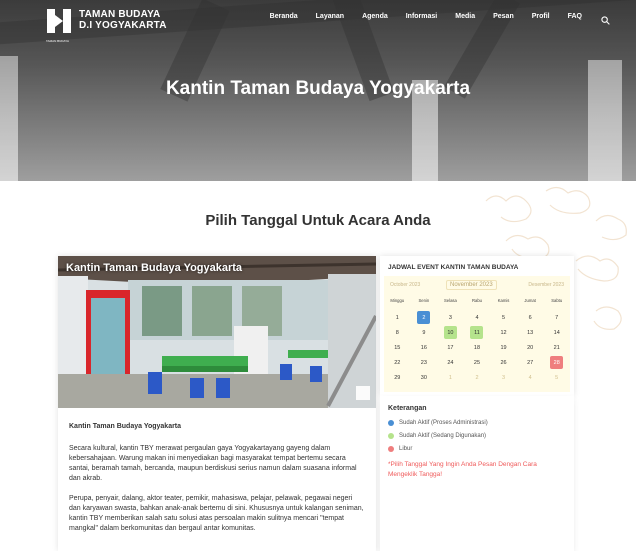  I want to click on venue-heading: Kantin Taman Budaya Yogyakarta, so click(125, 426).